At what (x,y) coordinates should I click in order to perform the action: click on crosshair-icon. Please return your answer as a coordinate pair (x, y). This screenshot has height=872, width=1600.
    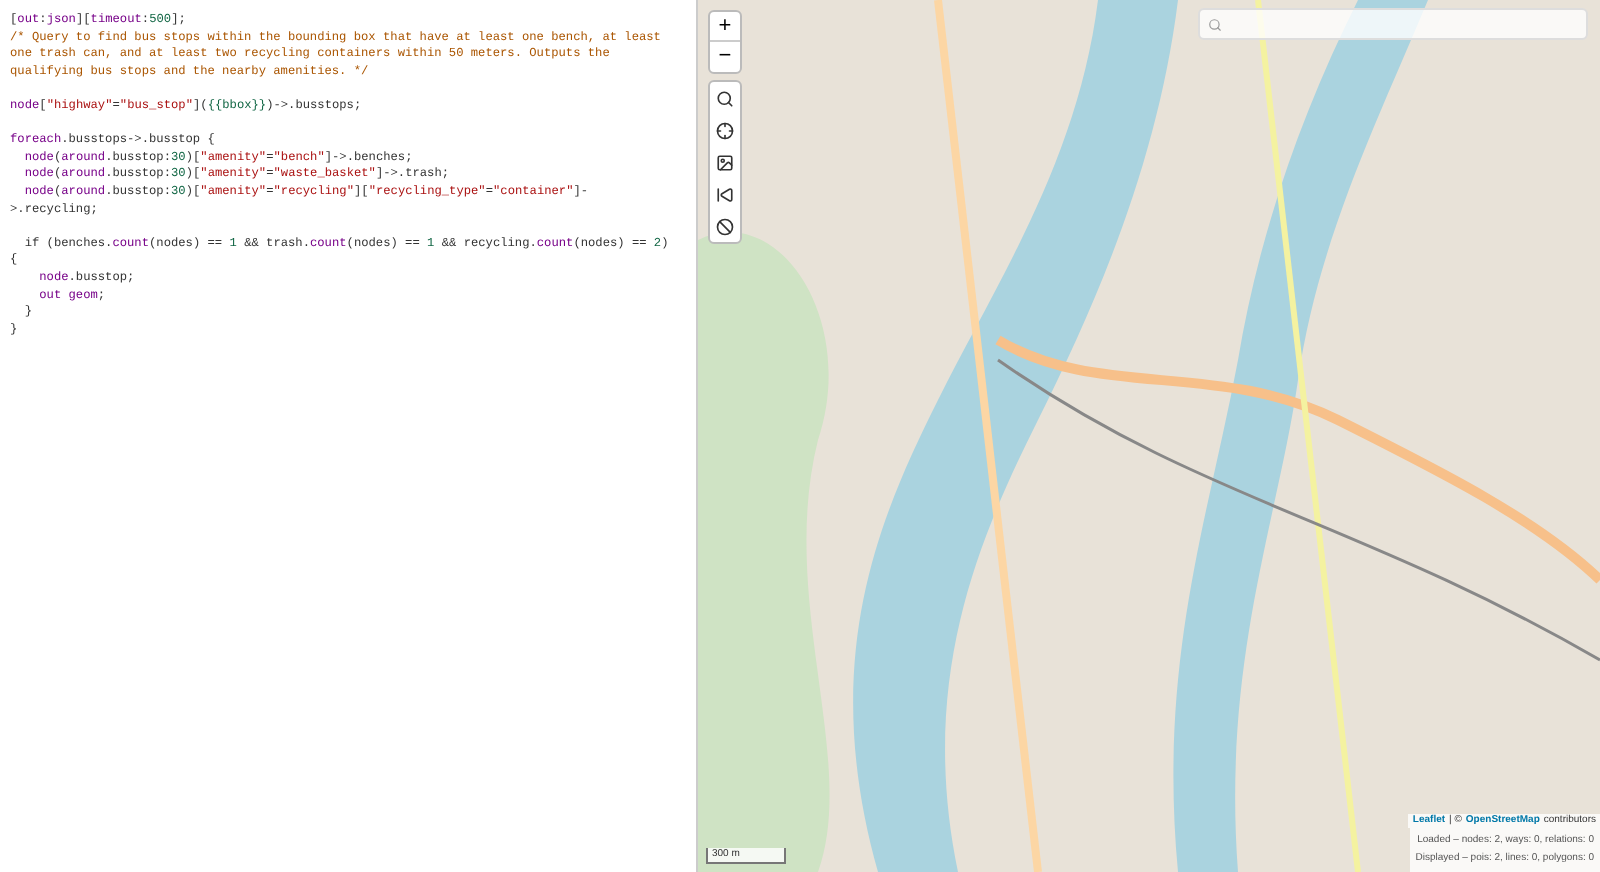
    Looking at the image, I should click on (725, 130).